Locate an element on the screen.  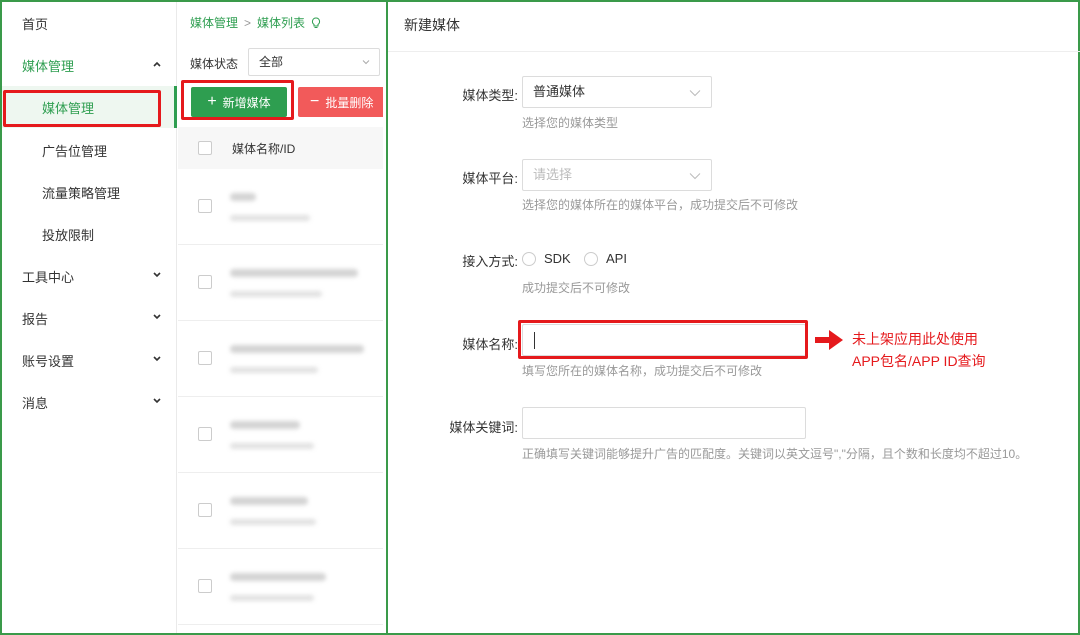
form-title: 新建媒体 is located at coordinates (432, 25).